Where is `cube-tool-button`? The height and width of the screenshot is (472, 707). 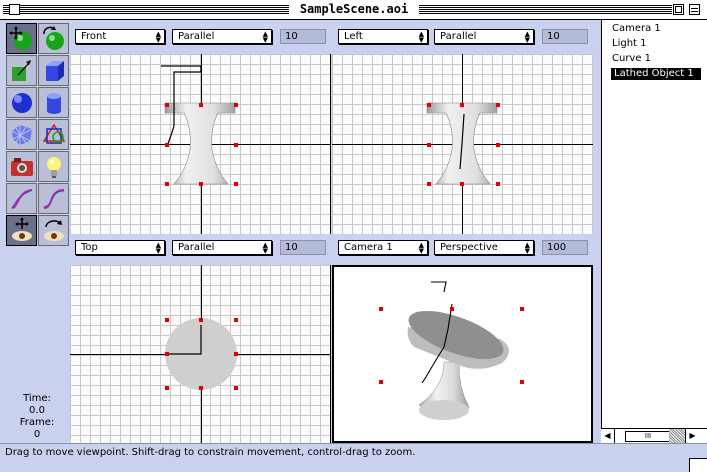 cube-tool-button is located at coordinates (53, 70).